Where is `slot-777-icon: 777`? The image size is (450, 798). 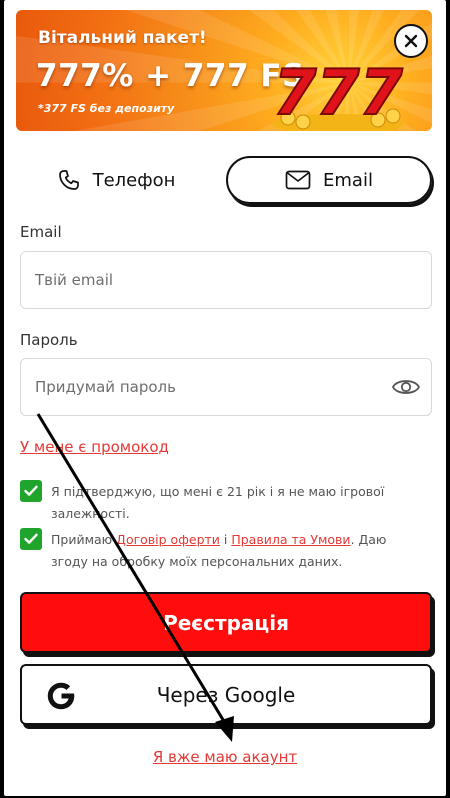 slot-777-icon: 777 is located at coordinates (338, 93).